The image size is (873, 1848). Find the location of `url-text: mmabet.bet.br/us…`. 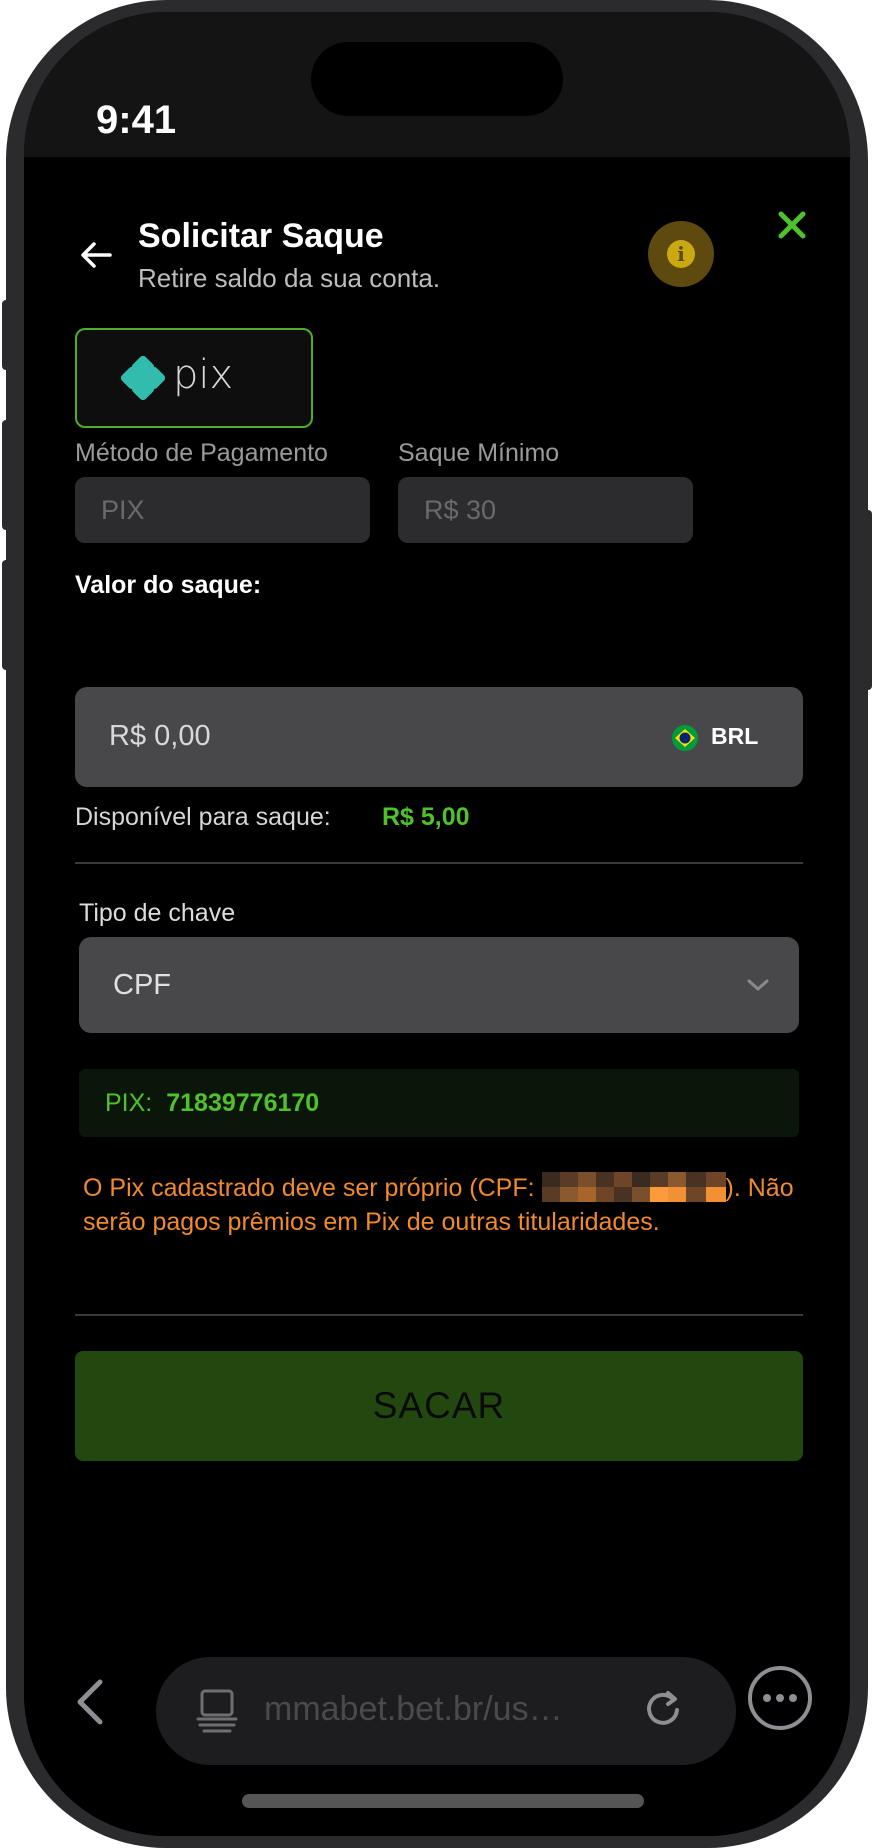

url-text: mmabet.bet.br/us… is located at coordinates (413, 1709).